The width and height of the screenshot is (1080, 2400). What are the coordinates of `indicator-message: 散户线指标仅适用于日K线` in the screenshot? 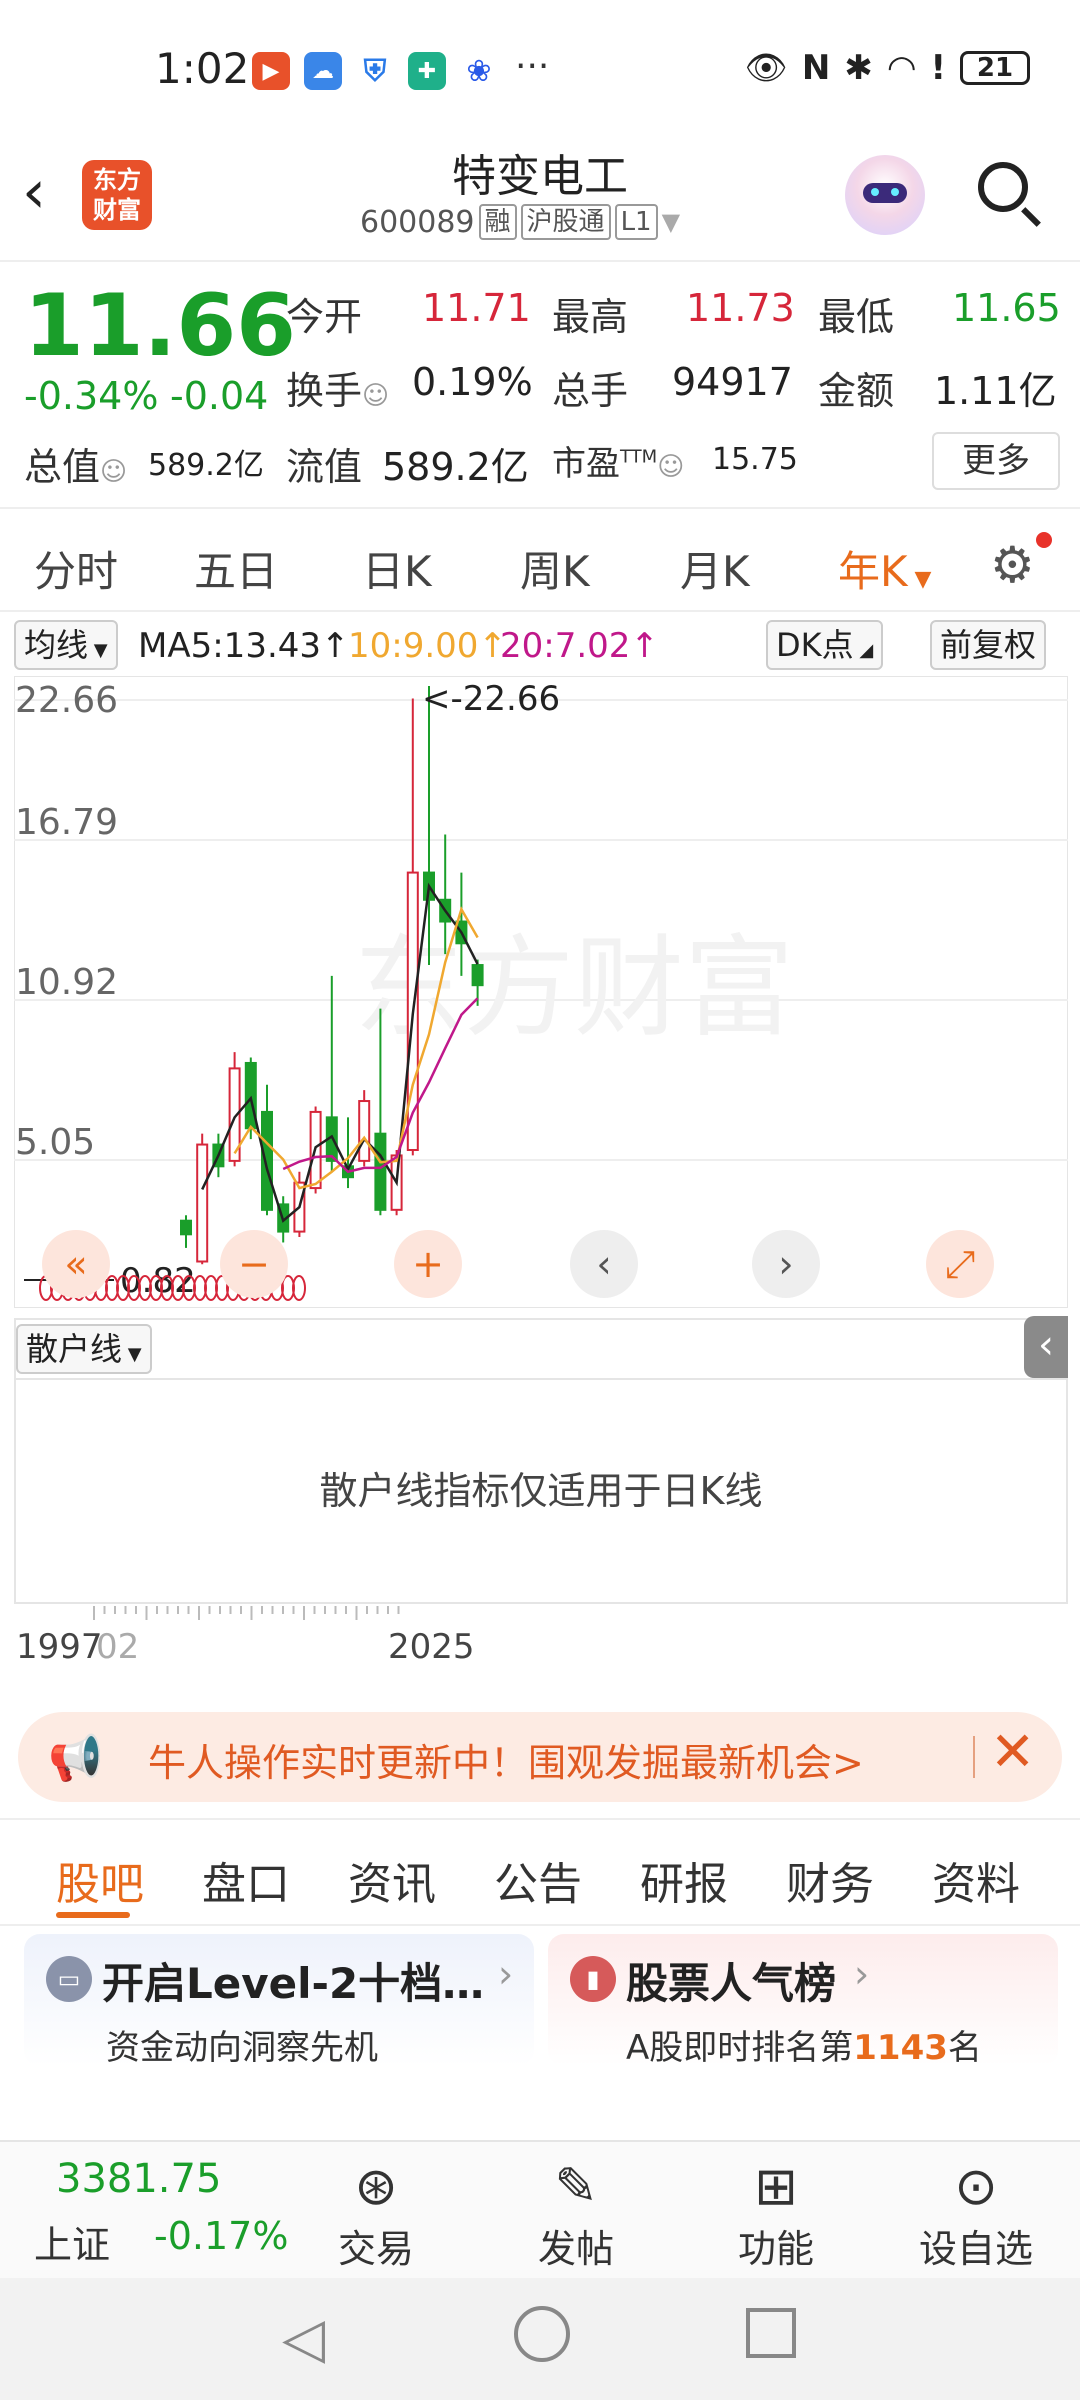 It's located at (541, 1491).